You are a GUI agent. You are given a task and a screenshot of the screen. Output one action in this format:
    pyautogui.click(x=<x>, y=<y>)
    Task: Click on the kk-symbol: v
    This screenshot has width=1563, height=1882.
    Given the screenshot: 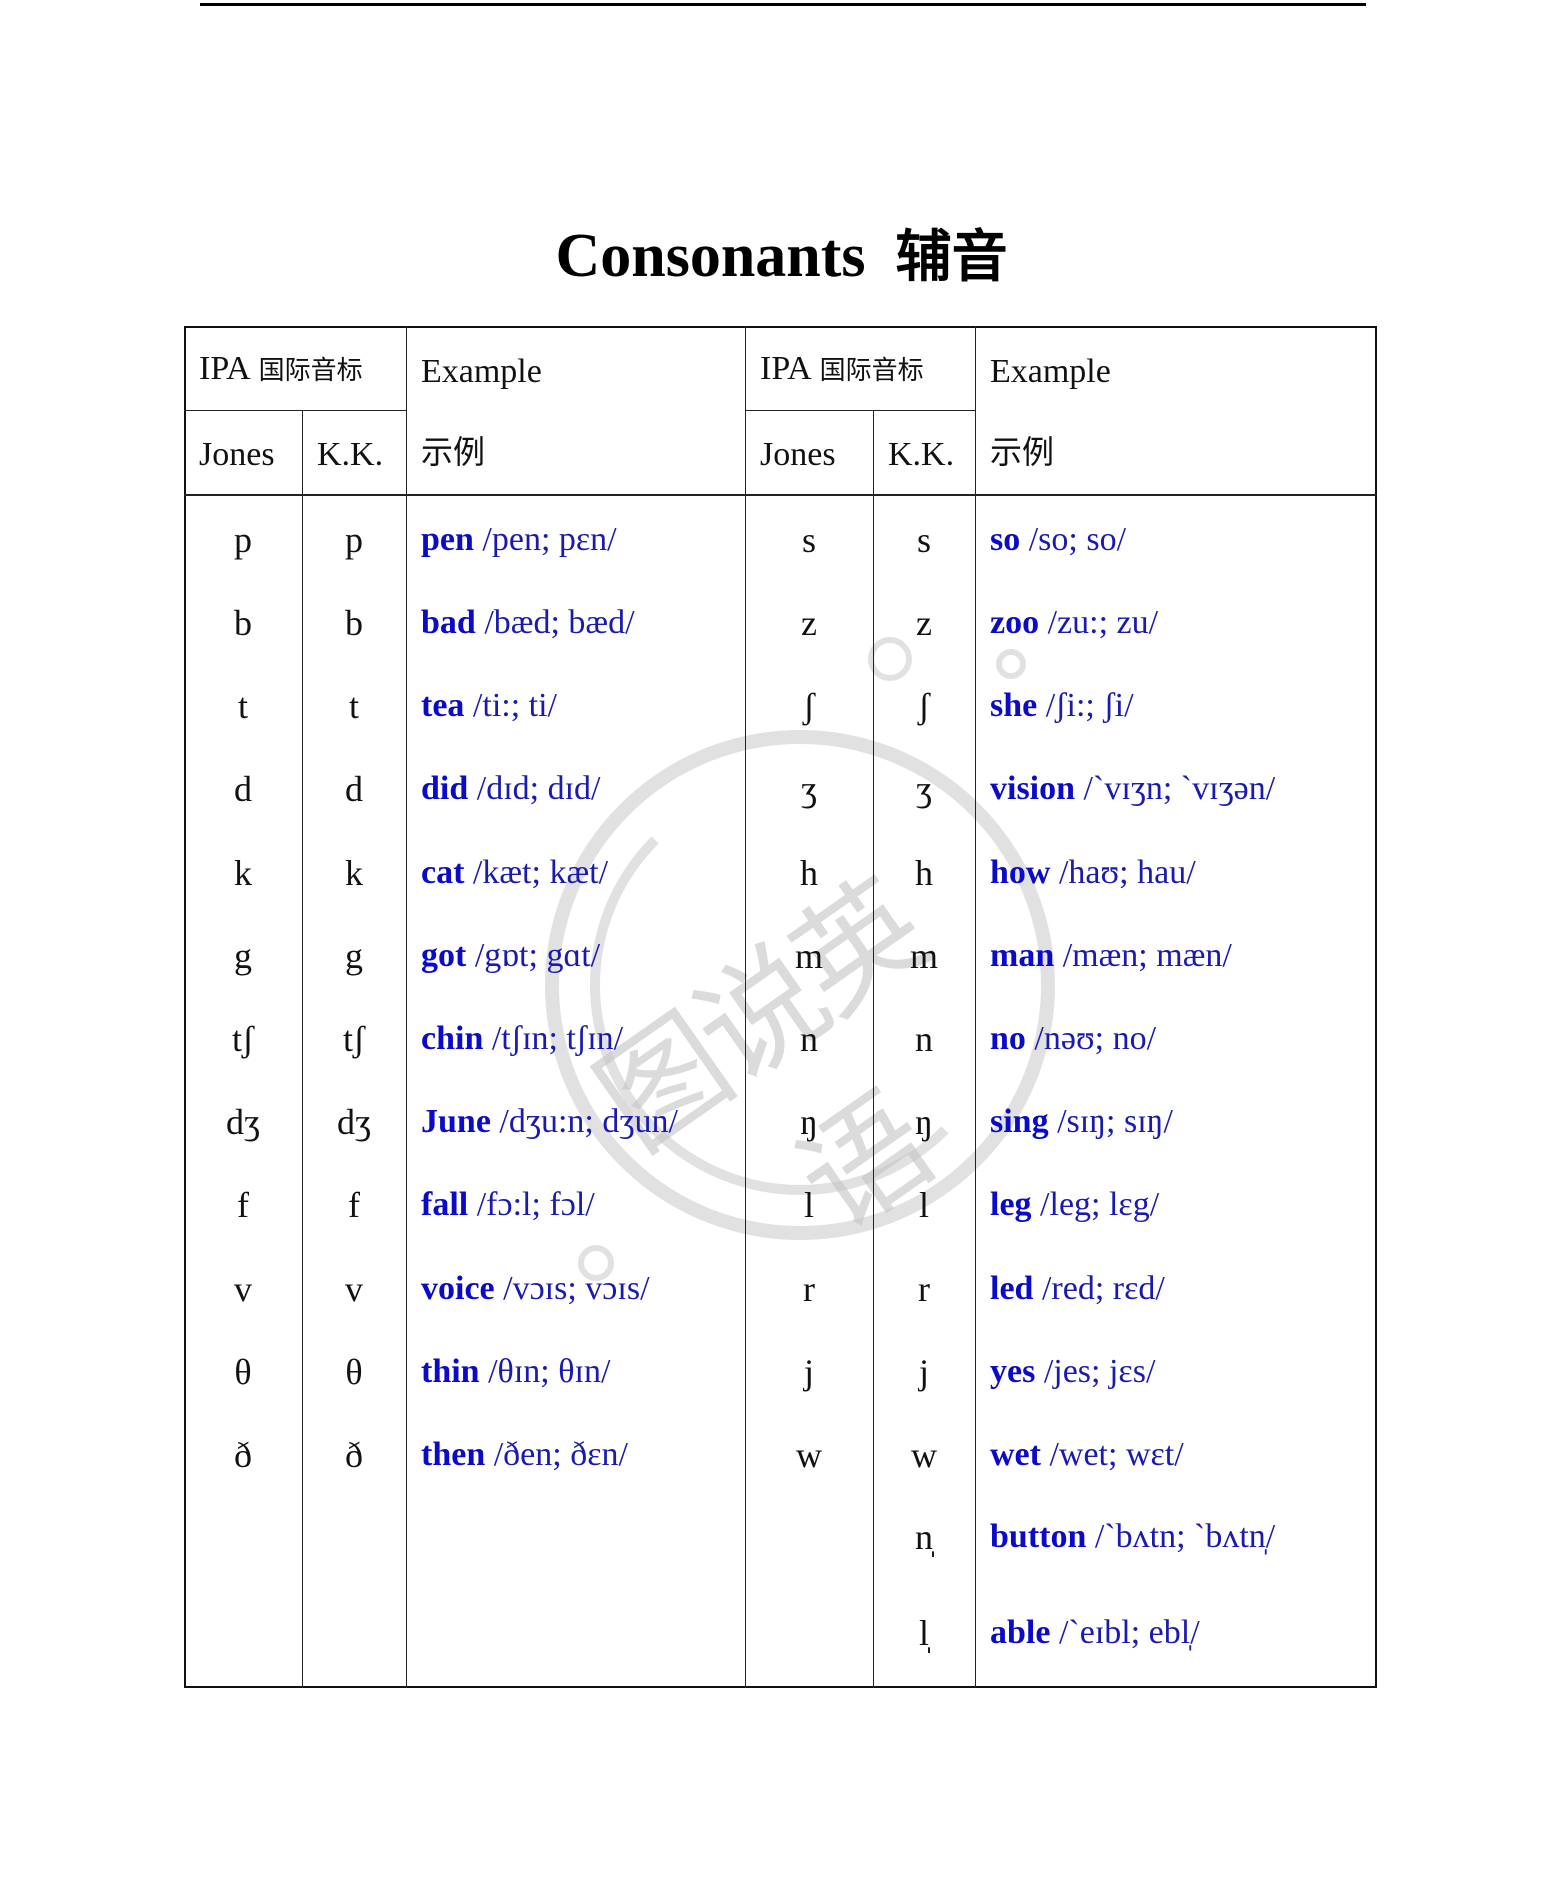 What is the action you would take?
    pyautogui.click(x=354, y=1289)
    